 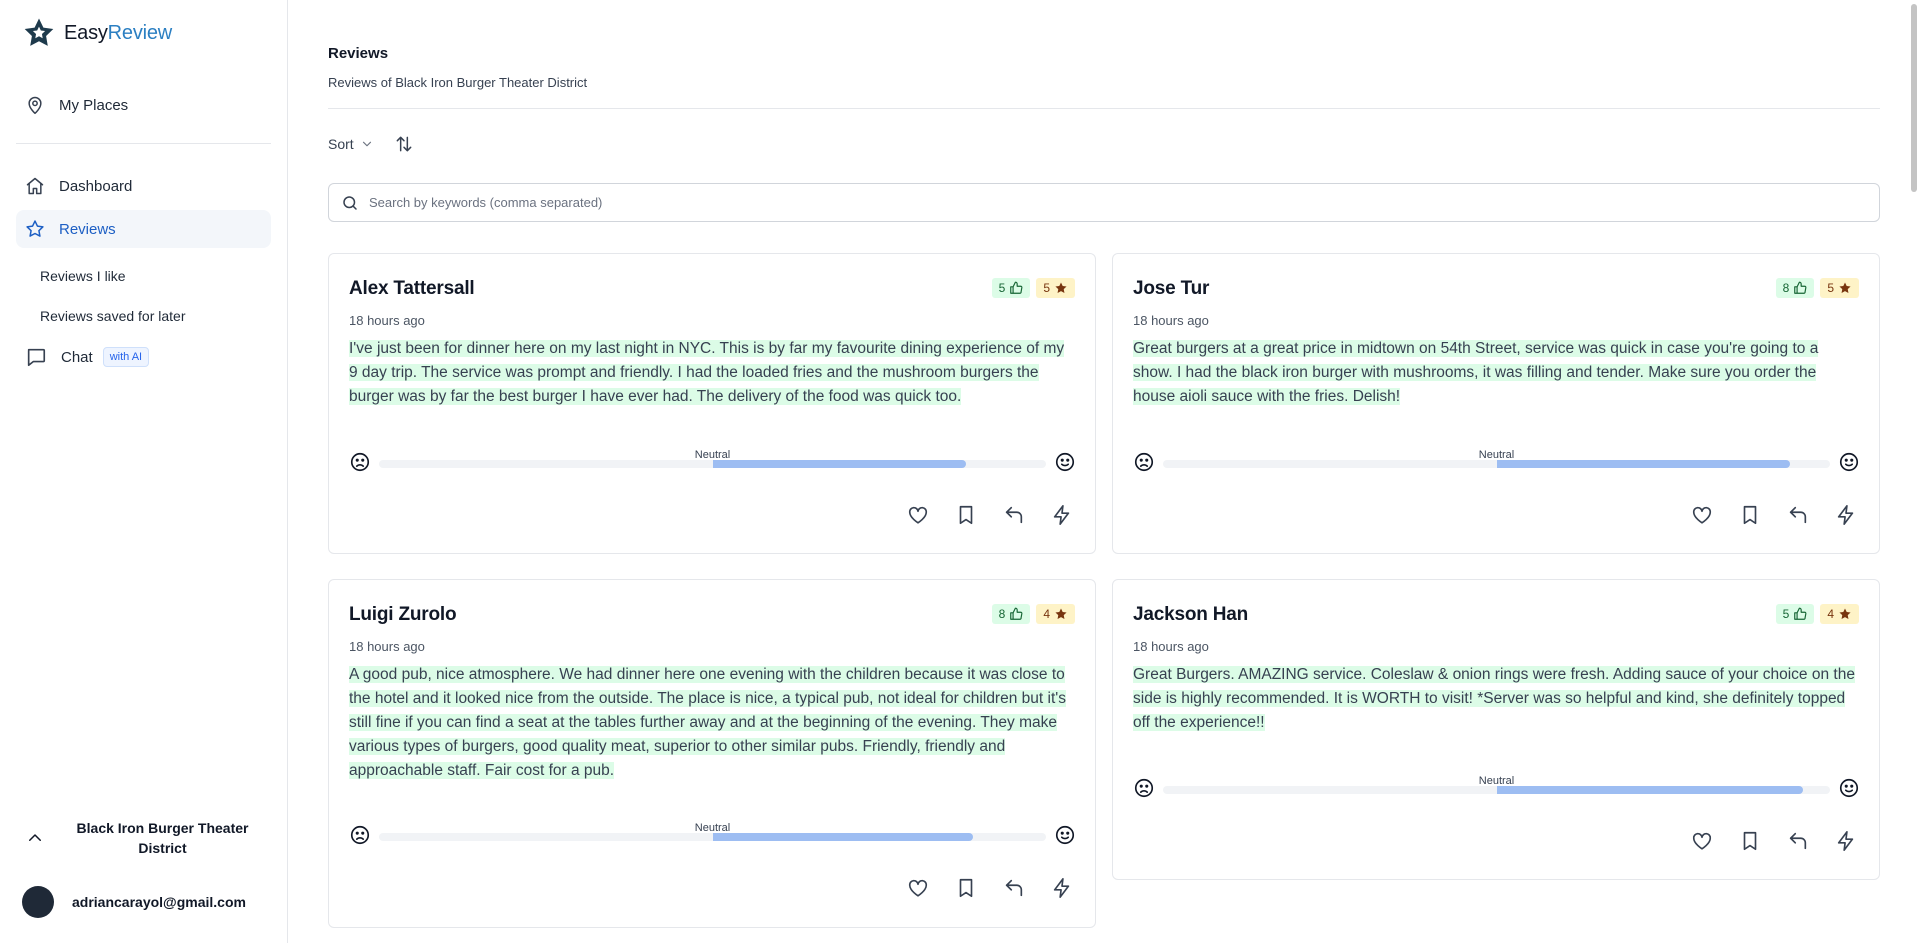 I want to click on nav-reviews: Reviews, so click(x=143, y=229).